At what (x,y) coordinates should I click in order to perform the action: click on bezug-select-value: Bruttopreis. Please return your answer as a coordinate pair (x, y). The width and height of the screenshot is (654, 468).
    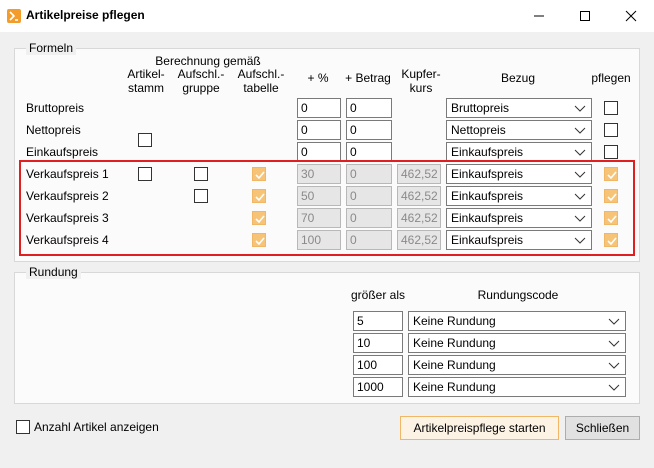
    Looking at the image, I should click on (480, 108).